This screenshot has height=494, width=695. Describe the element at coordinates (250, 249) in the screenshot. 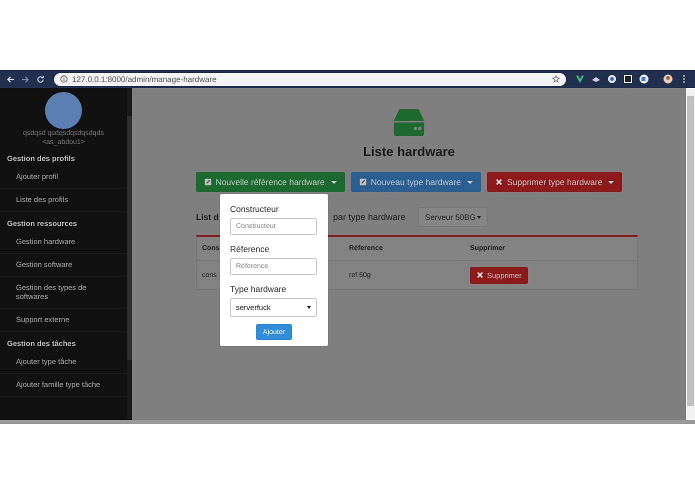

I see `field-label: Réference` at that location.